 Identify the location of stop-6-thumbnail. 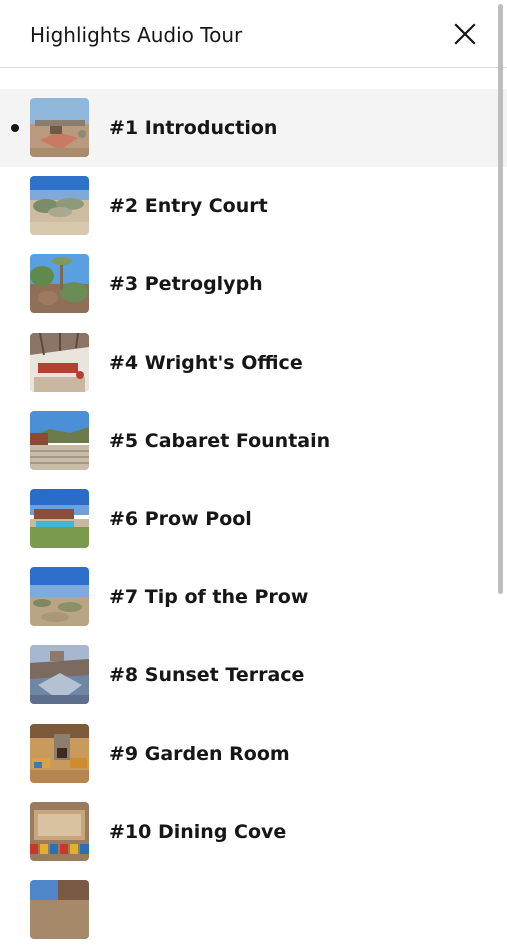
(59, 518).